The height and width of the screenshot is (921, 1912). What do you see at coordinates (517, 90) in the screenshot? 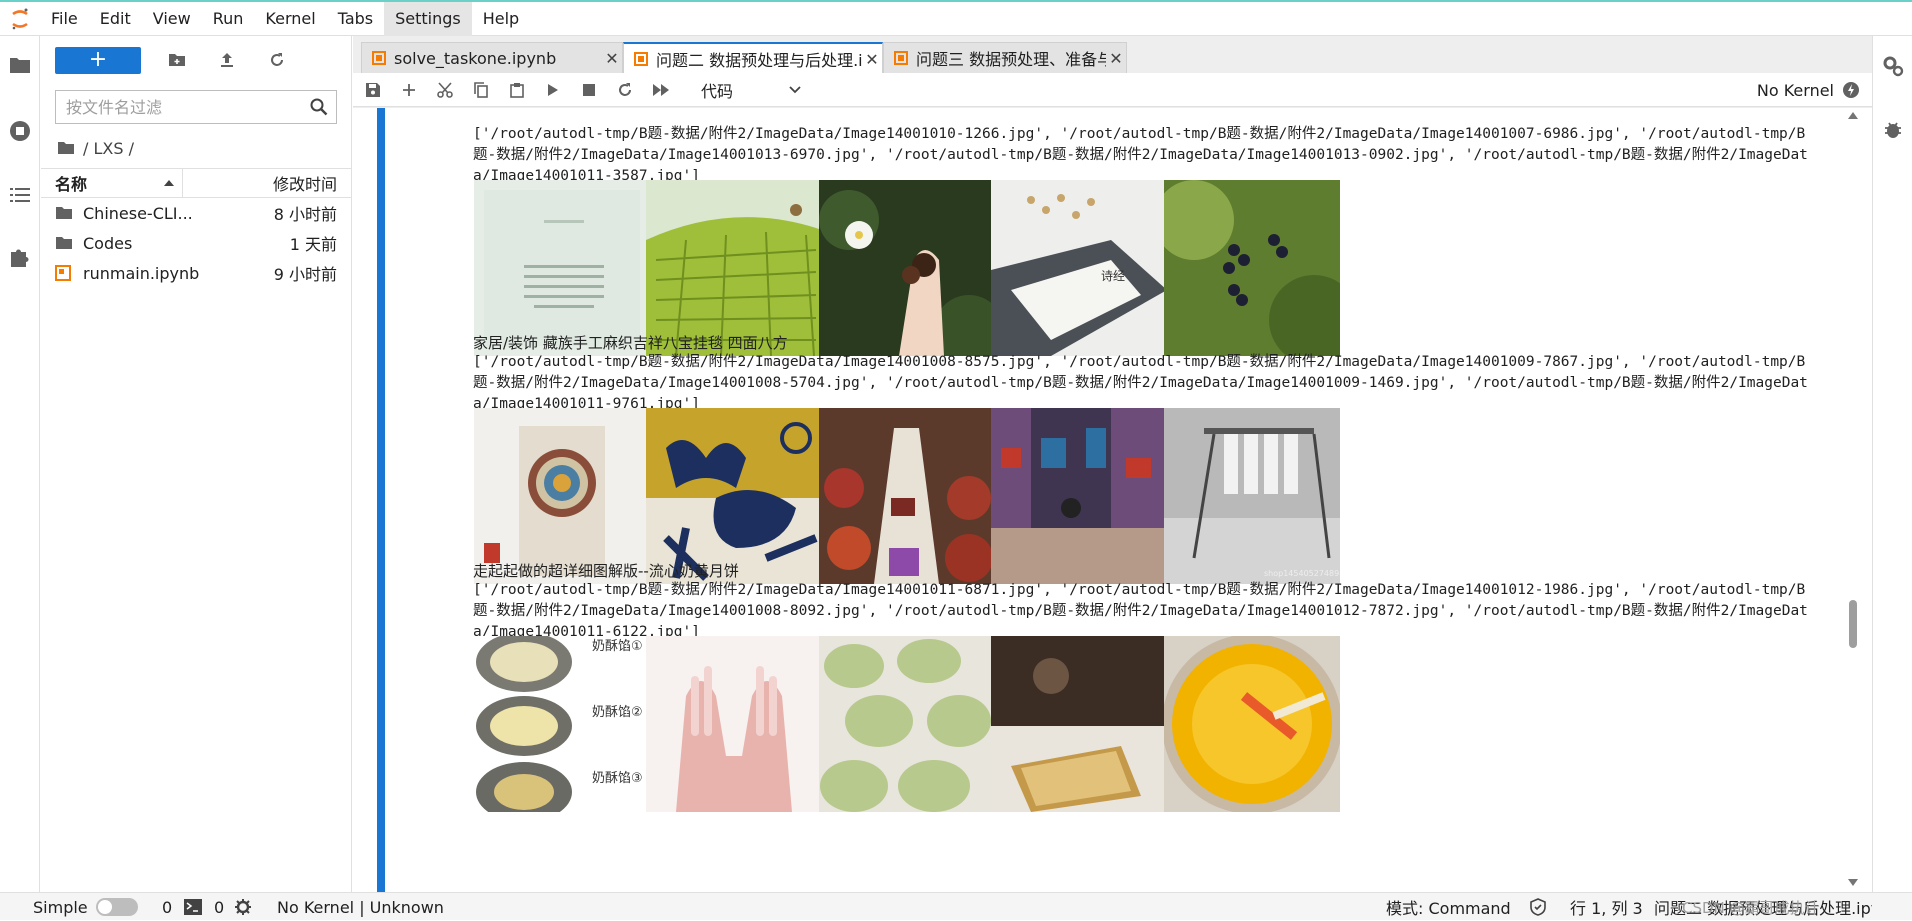
I see `paste-icon` at bounding box center [517, 90].